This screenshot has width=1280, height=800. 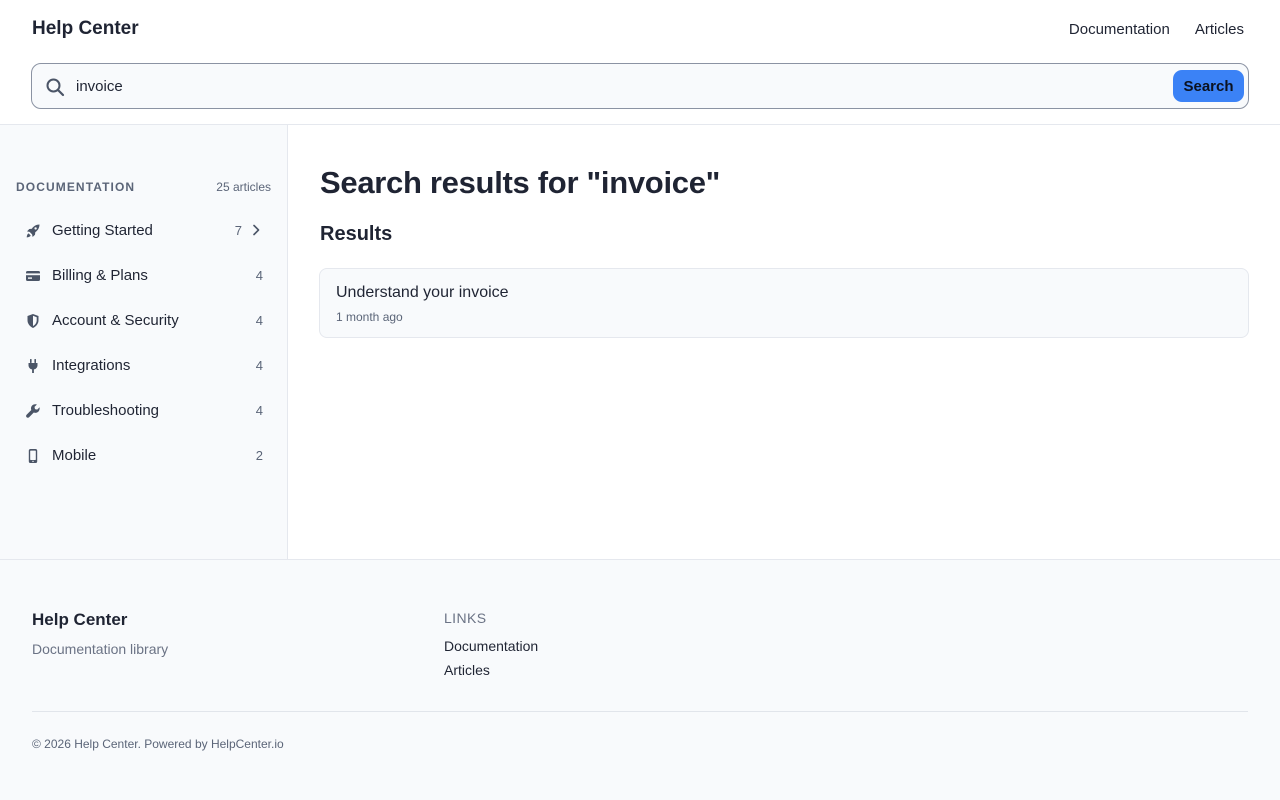 I want to click on nav-link-articles: Articles, so click(x=1219, y=29).